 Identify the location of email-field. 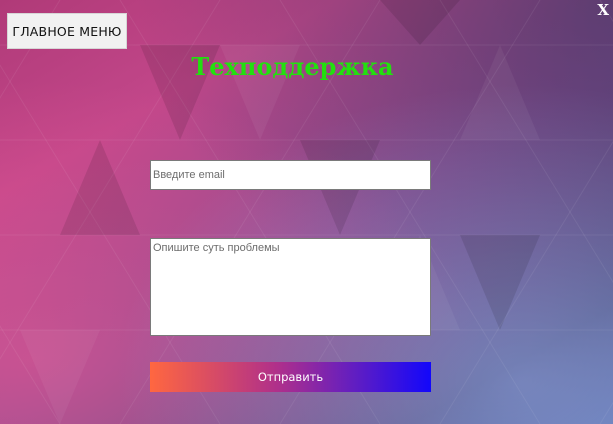
(290, 175).